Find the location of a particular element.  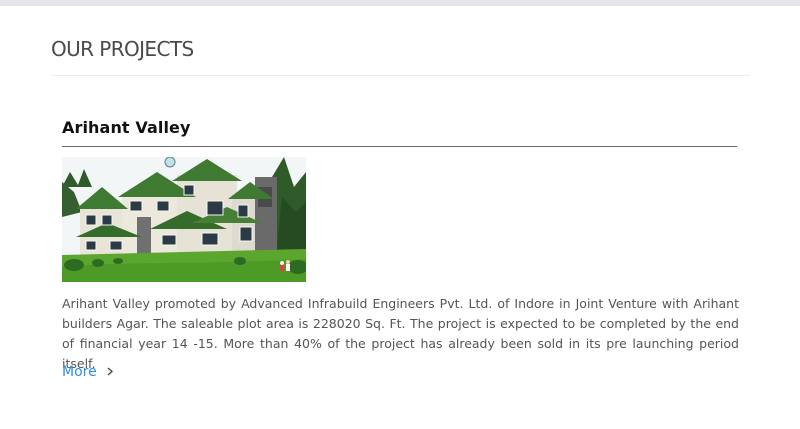

section-divider is located at coordinates (400, 75).